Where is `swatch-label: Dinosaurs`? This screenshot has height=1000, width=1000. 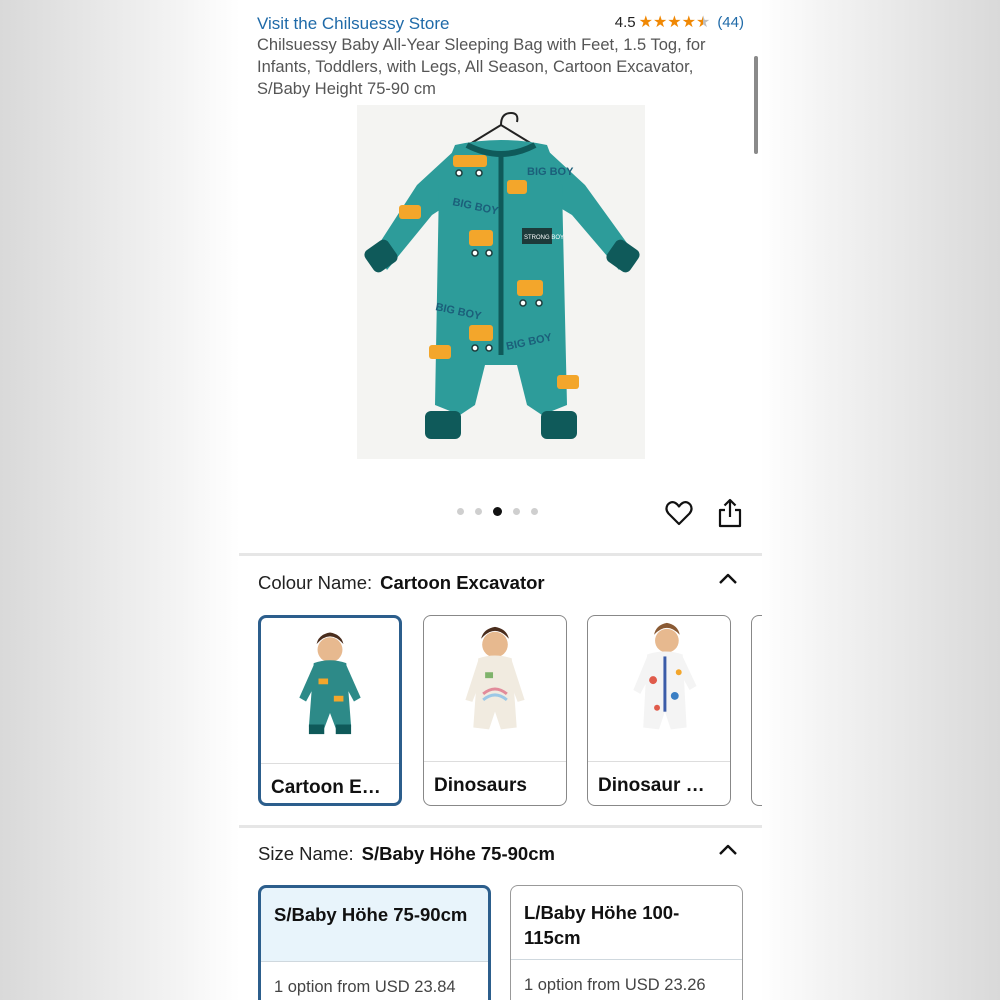 swatch-label: Dinosaurs is located at coordinates (480, 785).